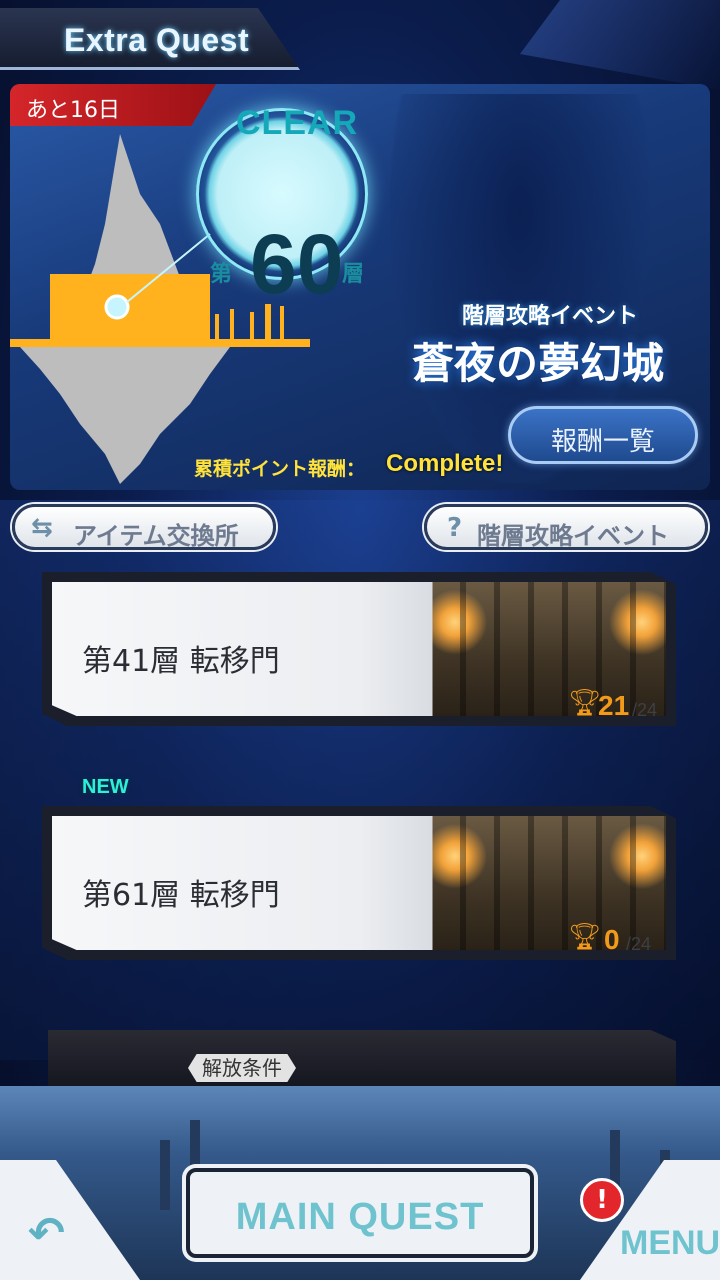 This screenshot has height=1280, width=720. Describe the element at coordinates (105, 787) in the screenshot. I see `new-badge: NEW` at that location.